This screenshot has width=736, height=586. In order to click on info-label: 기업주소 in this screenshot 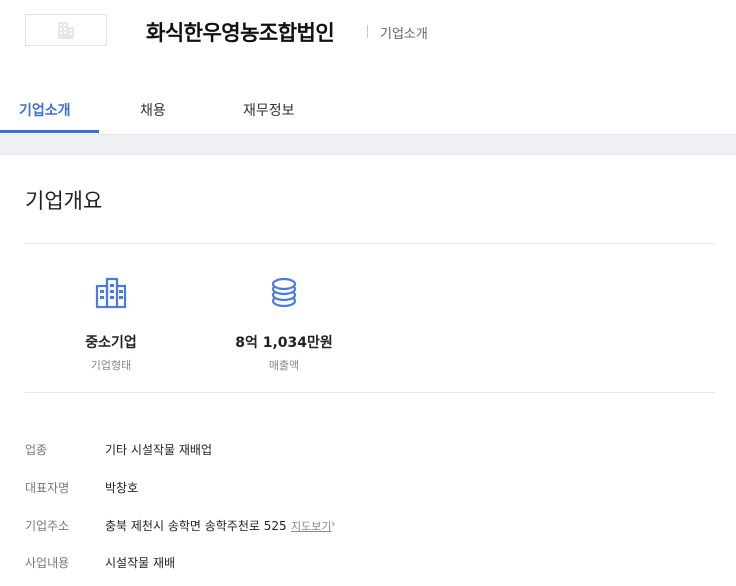, I will do `click(47, 526)`.